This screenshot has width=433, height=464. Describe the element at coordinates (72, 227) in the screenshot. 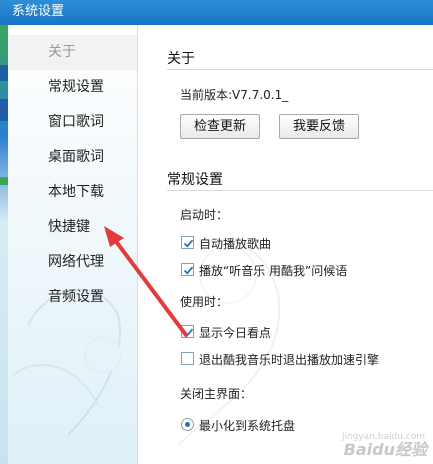

I see `sidebar-item-hotkeys: 快捷键` at that location.